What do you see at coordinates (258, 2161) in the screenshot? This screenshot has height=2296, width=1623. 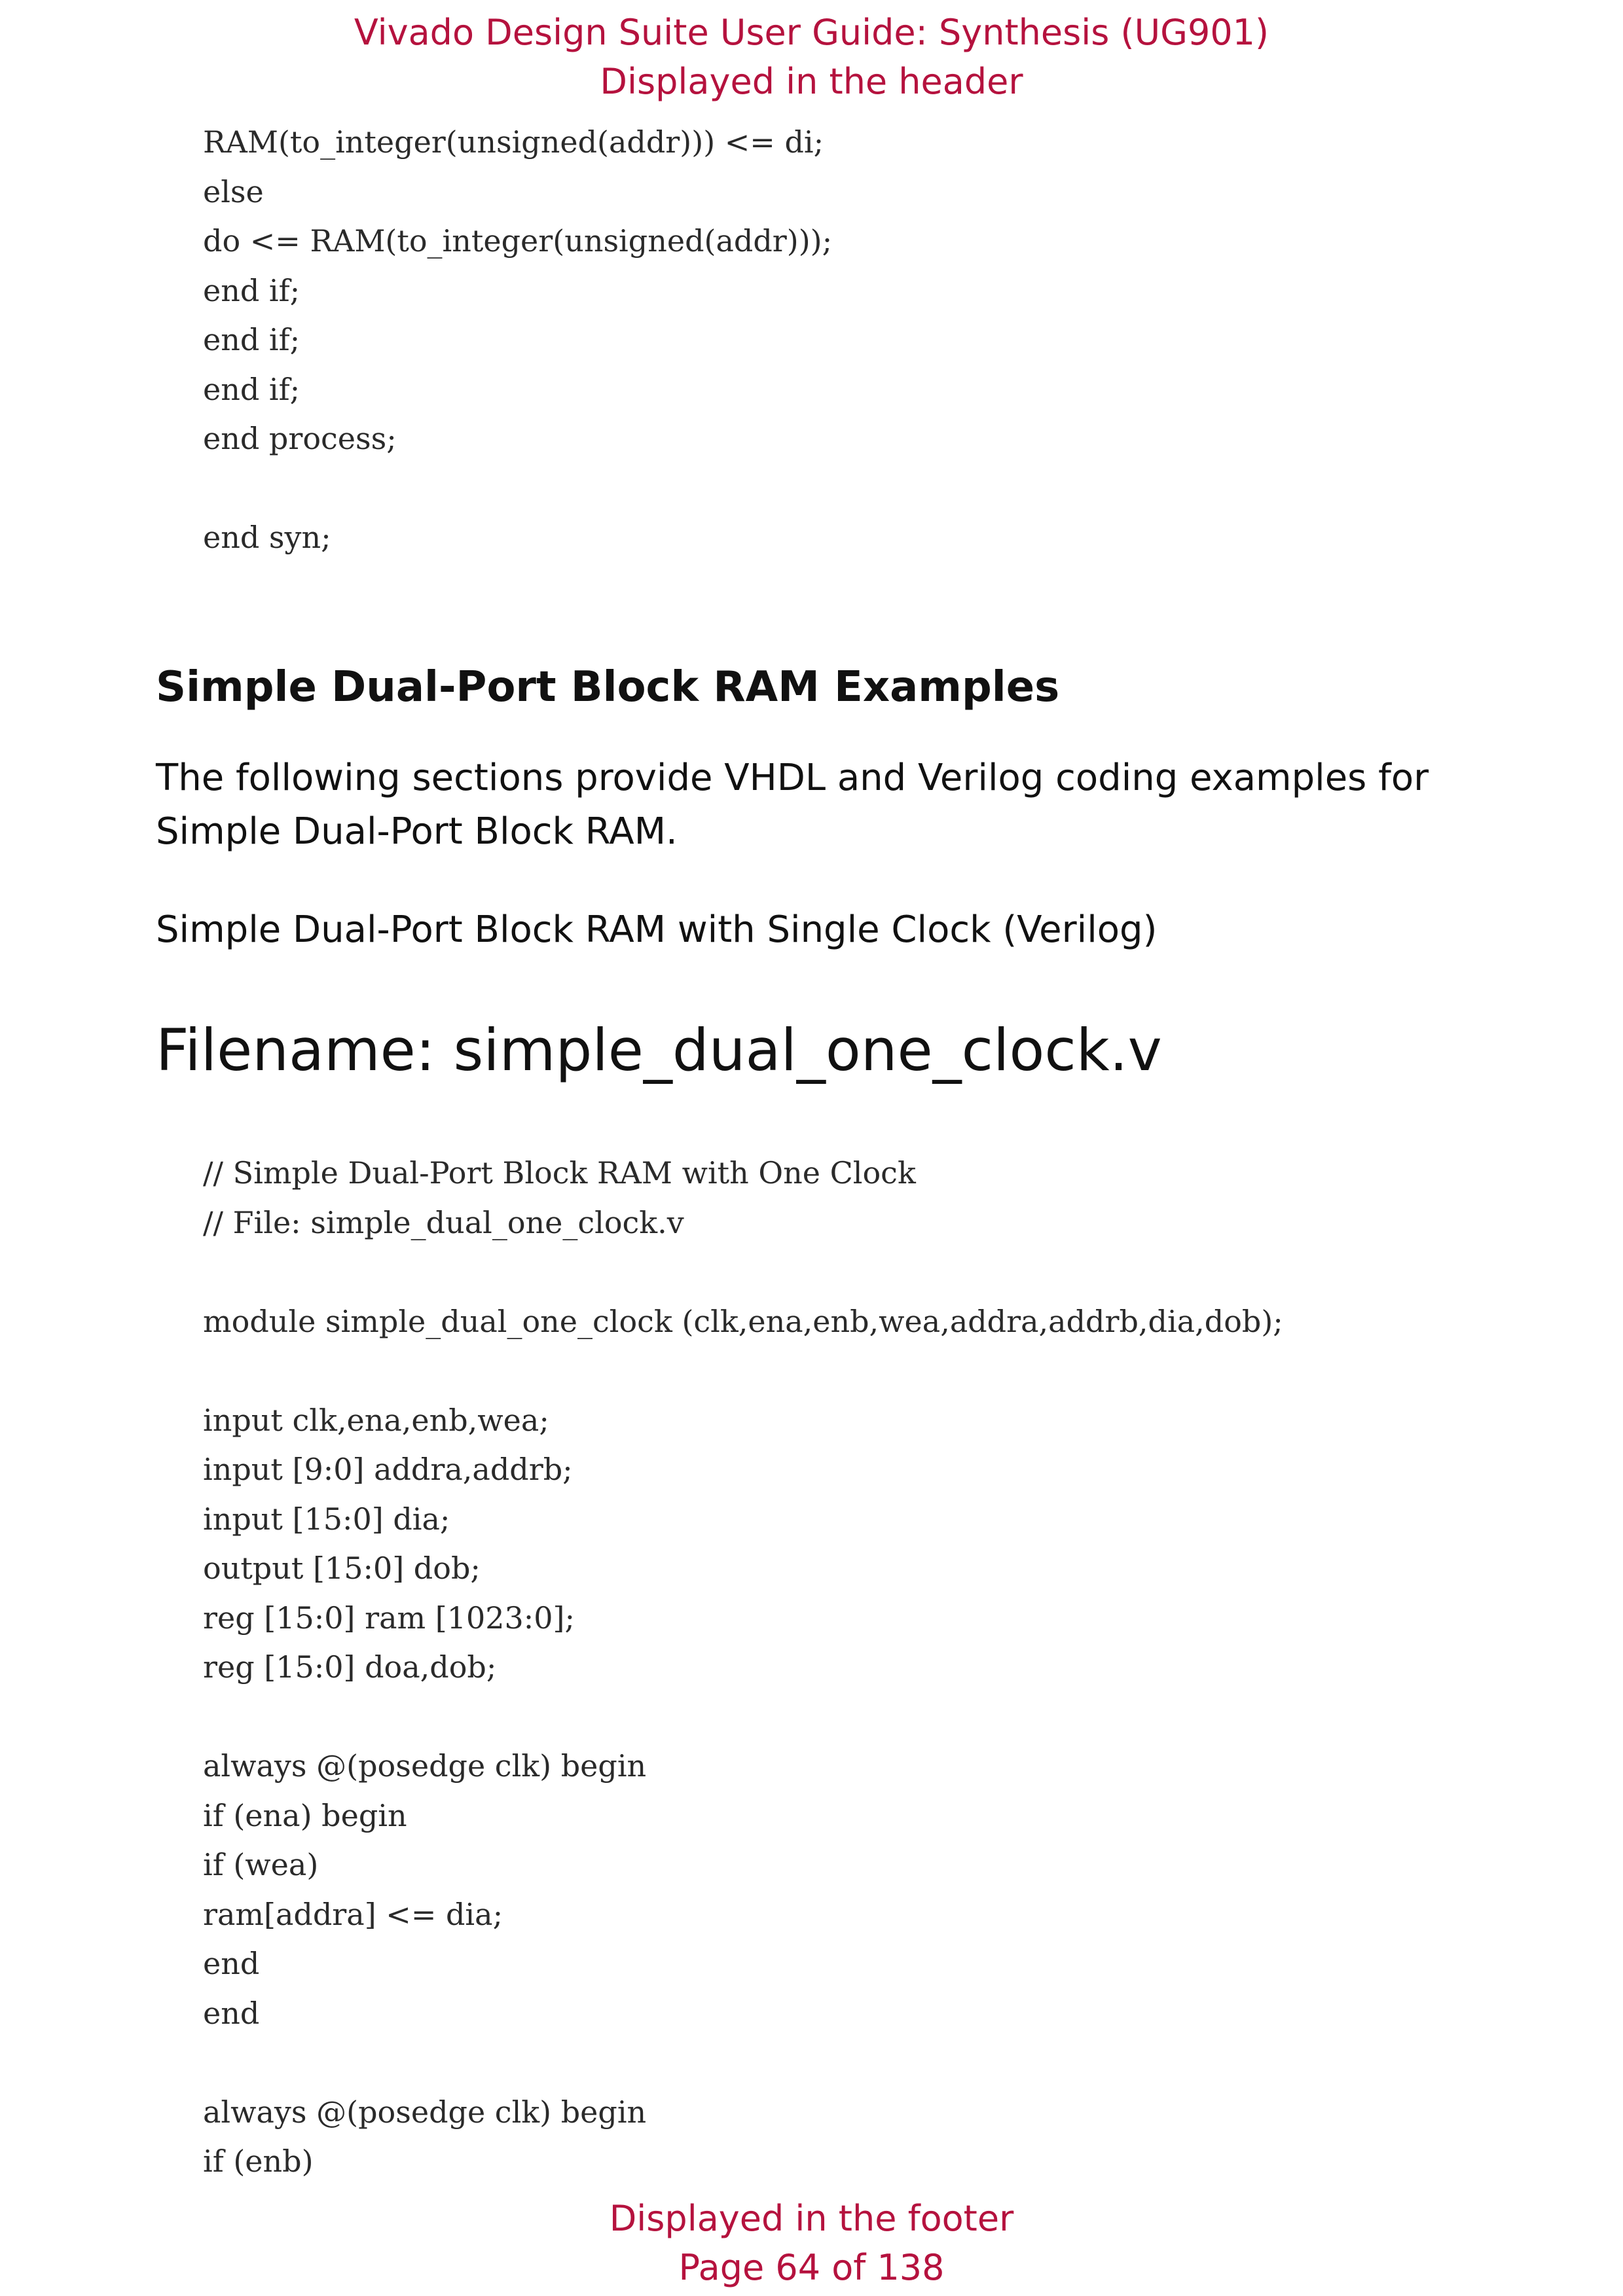 I see `code-line: if (enb)` at bounding box center [258, 2161].